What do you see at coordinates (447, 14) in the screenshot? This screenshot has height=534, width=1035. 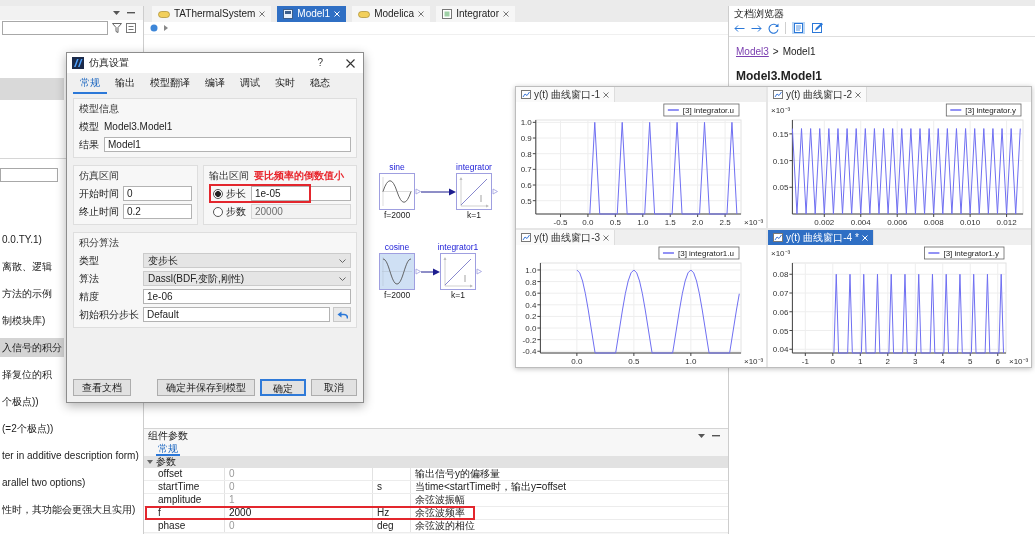 I see `square-icon` at bounding box center [447, 14].